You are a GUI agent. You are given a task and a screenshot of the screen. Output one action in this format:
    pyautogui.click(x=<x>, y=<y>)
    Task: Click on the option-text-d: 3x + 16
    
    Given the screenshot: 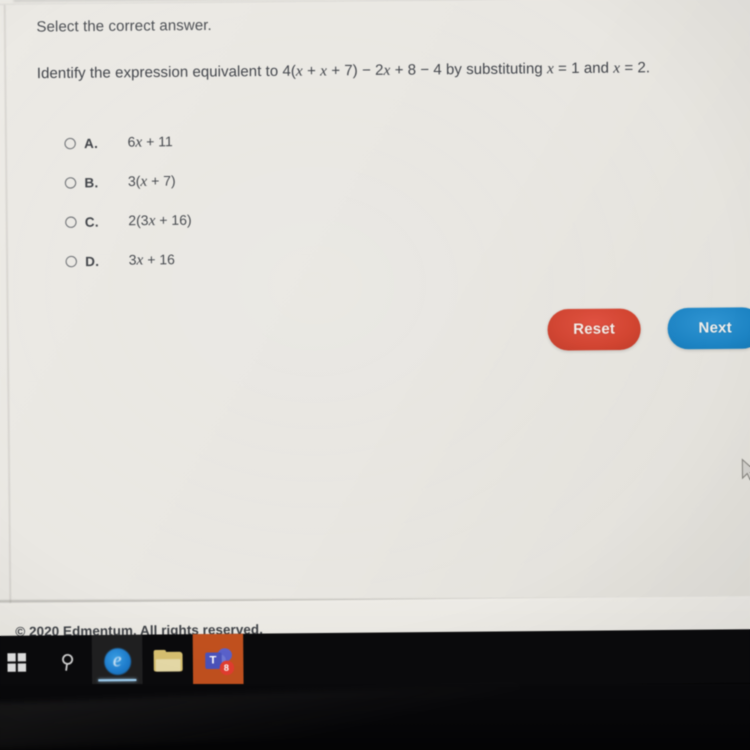 What is the action you would take?
    pyautogui.click(x=152, y=260)
    